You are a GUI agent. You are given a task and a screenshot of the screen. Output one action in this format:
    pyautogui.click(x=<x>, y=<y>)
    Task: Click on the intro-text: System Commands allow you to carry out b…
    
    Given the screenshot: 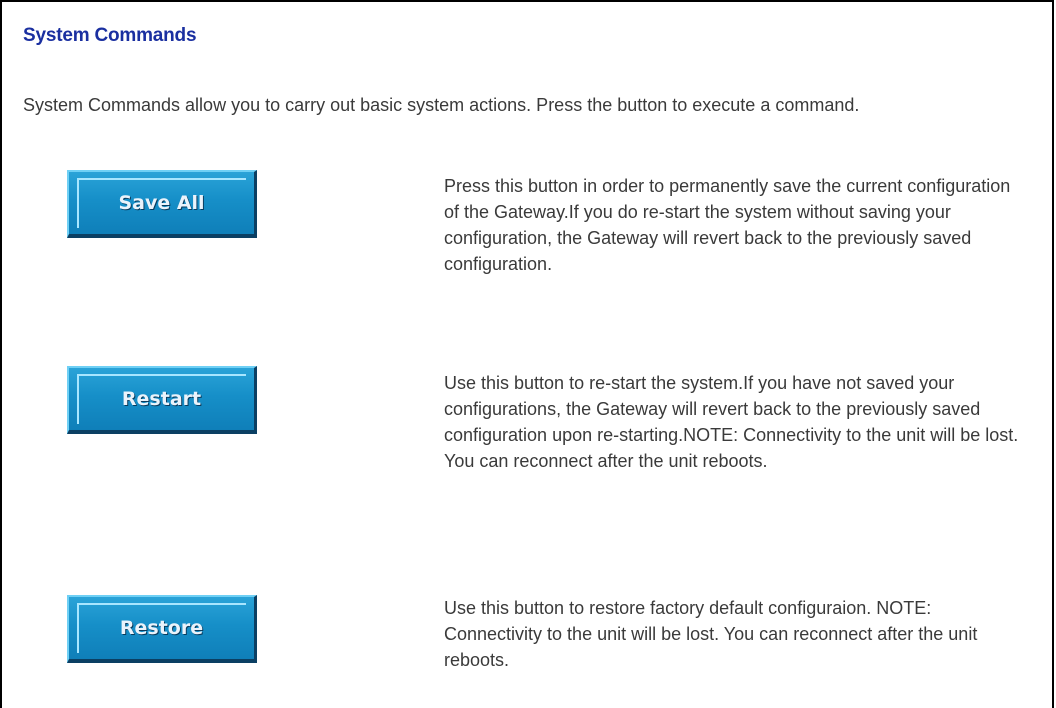 What is the action you would take?
    pyautogui.click(x=441, y=105)
    